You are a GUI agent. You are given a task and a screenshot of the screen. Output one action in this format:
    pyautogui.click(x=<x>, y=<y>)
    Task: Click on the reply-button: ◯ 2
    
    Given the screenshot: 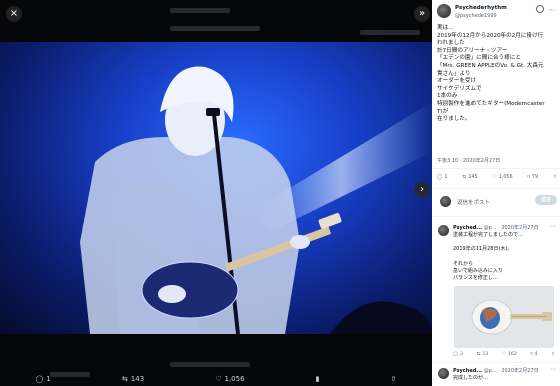 What is the action you would take?
    pyautogui.click(x=458, y=354)
    